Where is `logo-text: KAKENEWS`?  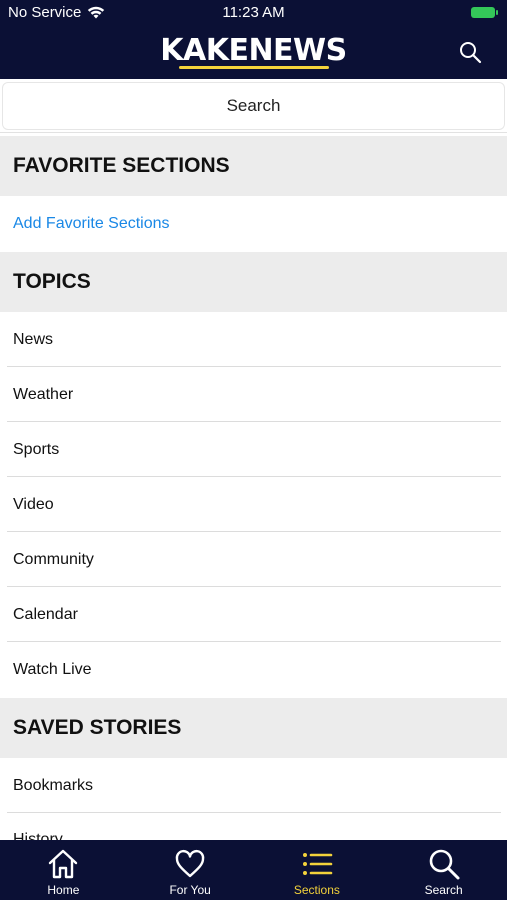 logo-text: KAKENEWS is located at coordinates (253, 50).